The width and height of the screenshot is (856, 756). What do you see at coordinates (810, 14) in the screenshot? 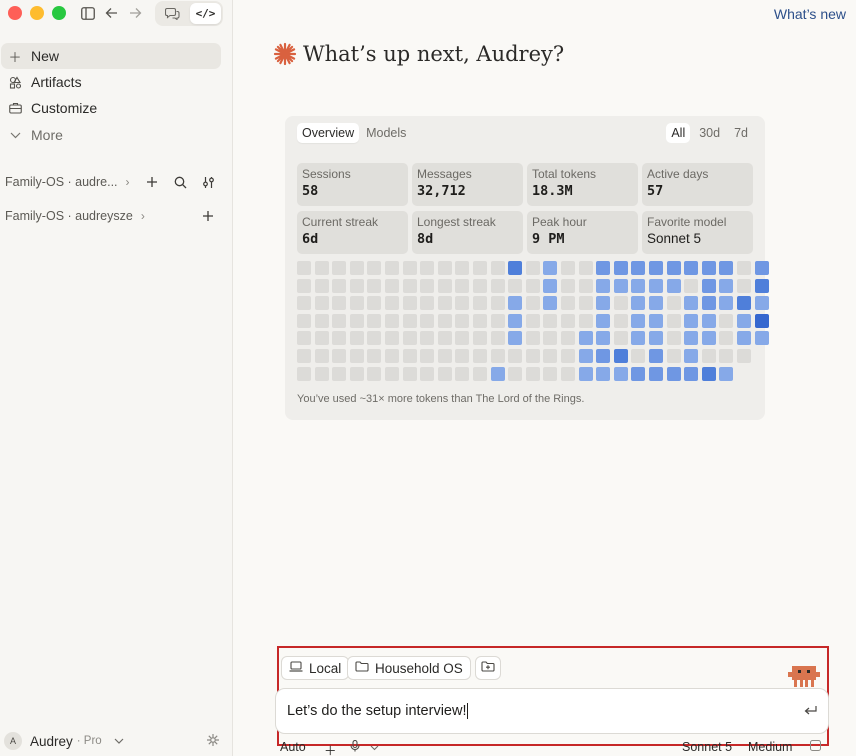
I see `whats-new-link: What’s new` at bounding box center [810, 14].